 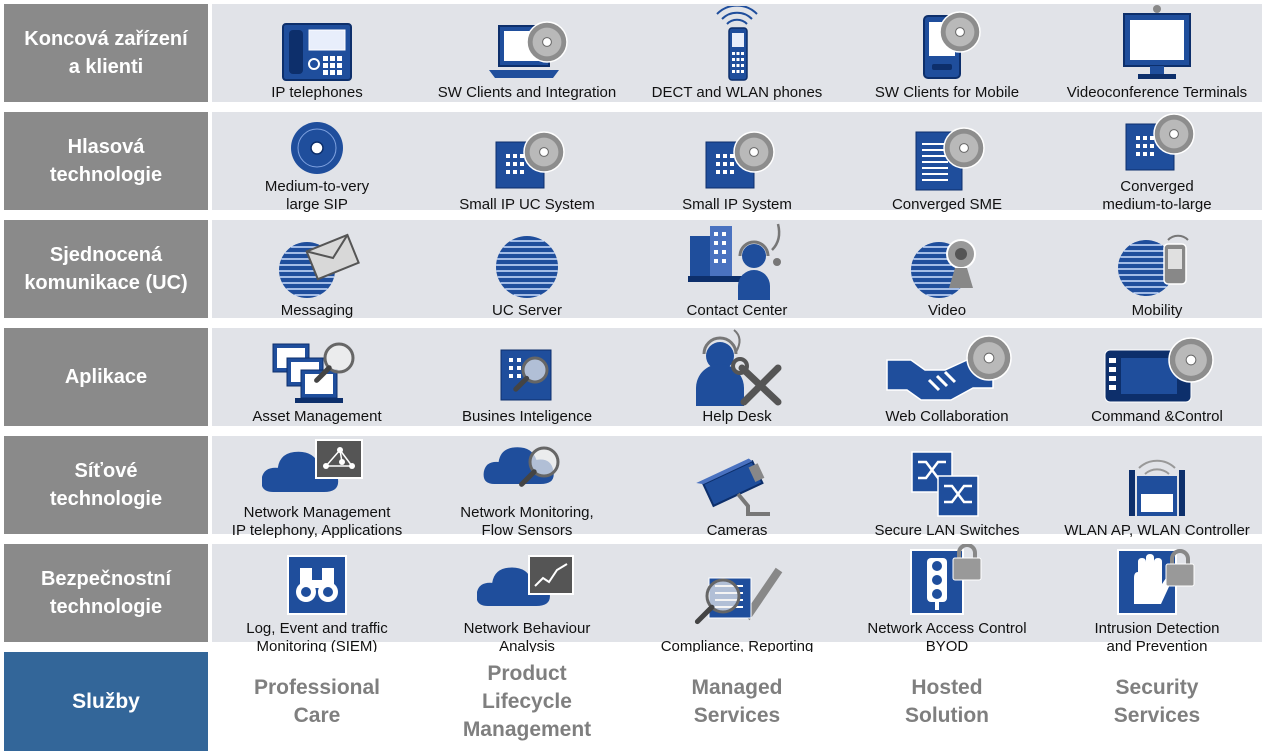 What do you see at coordinates (947, 530) in the screenshot?
I see `product-label: Secure LAN Switches` at bounding box center [947, 530].